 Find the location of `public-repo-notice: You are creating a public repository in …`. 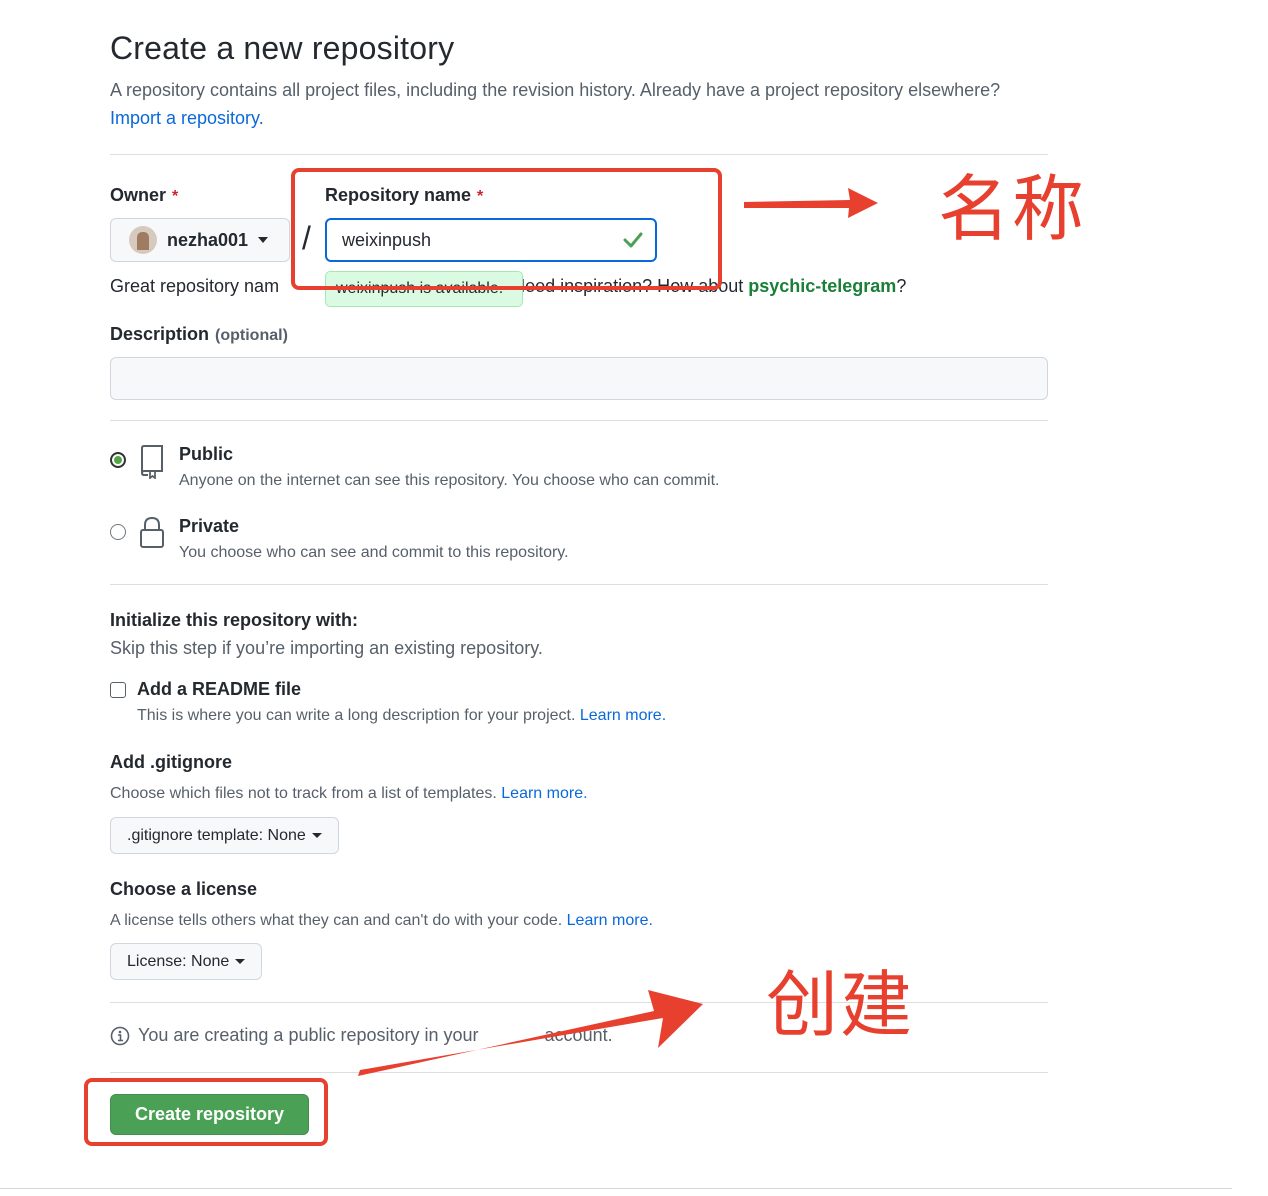

public-repo-notice: You are creating a public repository in … is located at coordinates (361, 1035).